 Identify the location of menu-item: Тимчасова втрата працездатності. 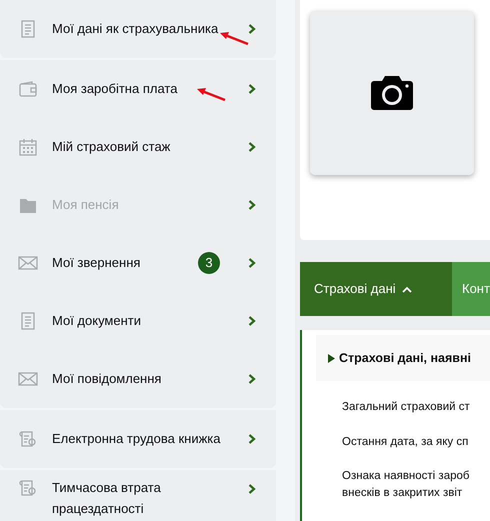
(138, 495).